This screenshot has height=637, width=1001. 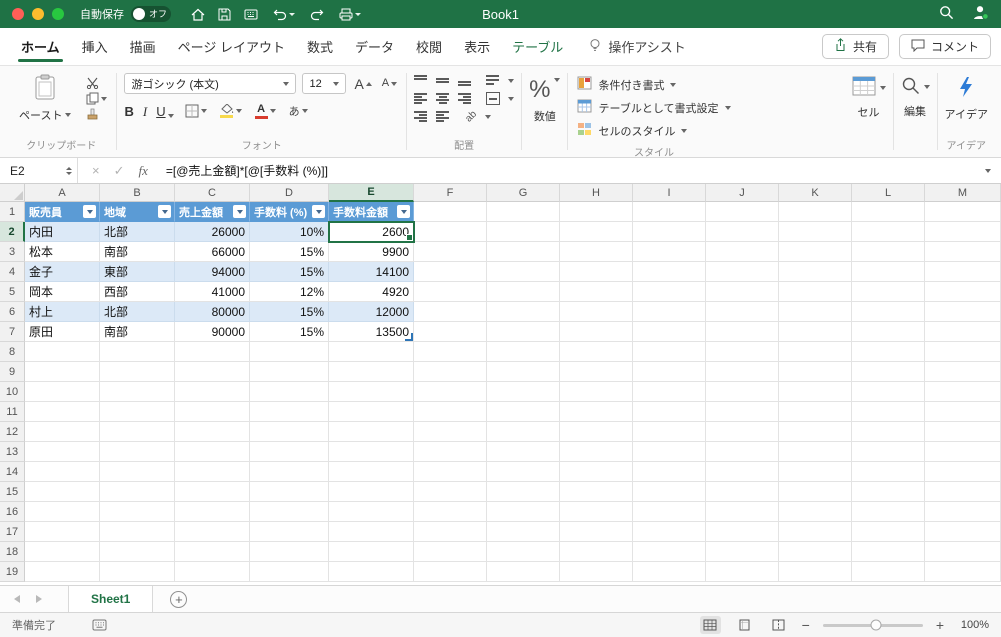 What do you see at coordinates (212, 232) in the screenshot?
I see `cell-C2: 26000` at bounding box center [212, 232].